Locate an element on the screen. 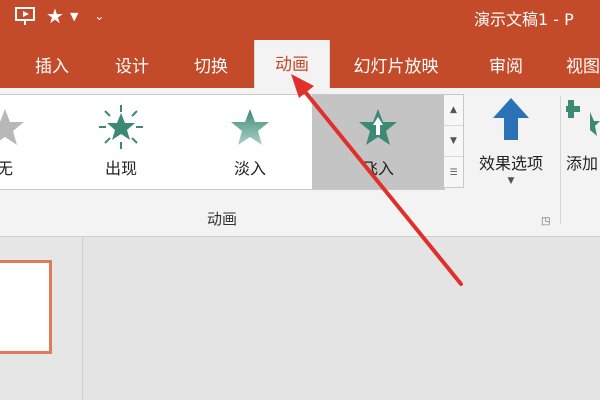 This screenshot has width=600, height=400. star-outline-icon is located at coordinates (13, 127).